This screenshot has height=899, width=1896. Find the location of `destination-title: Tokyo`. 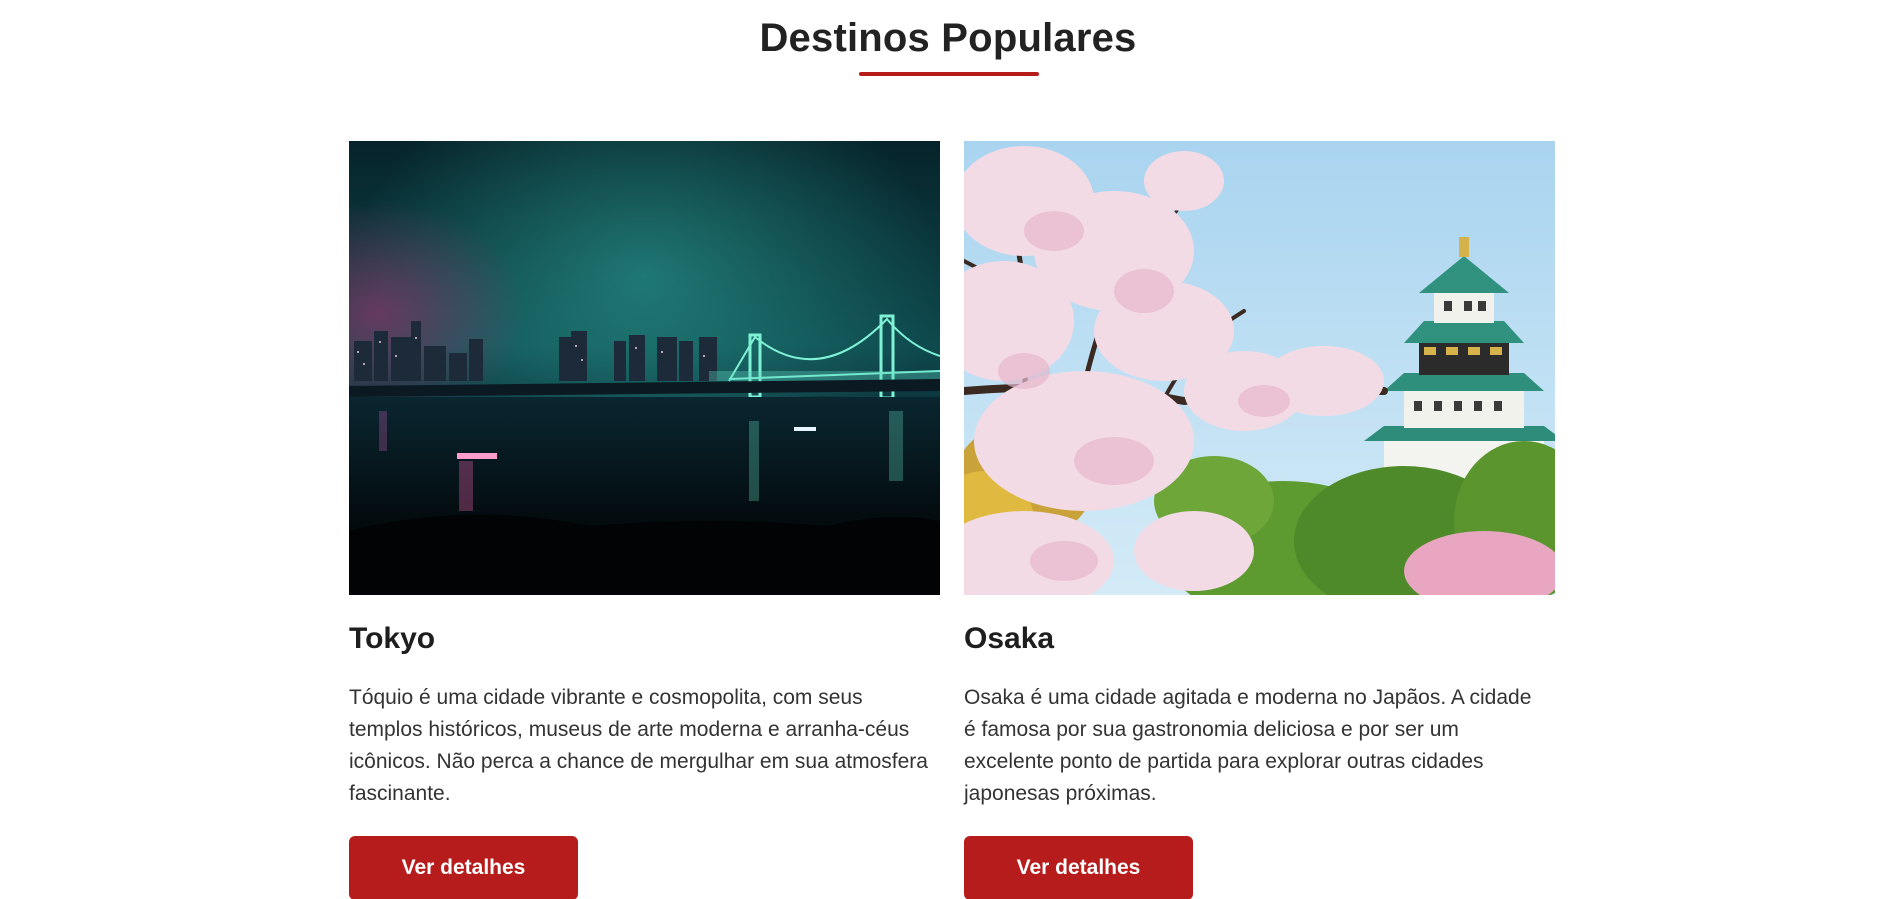

destination-title: Tokyo is located at coordinates (392, 638).